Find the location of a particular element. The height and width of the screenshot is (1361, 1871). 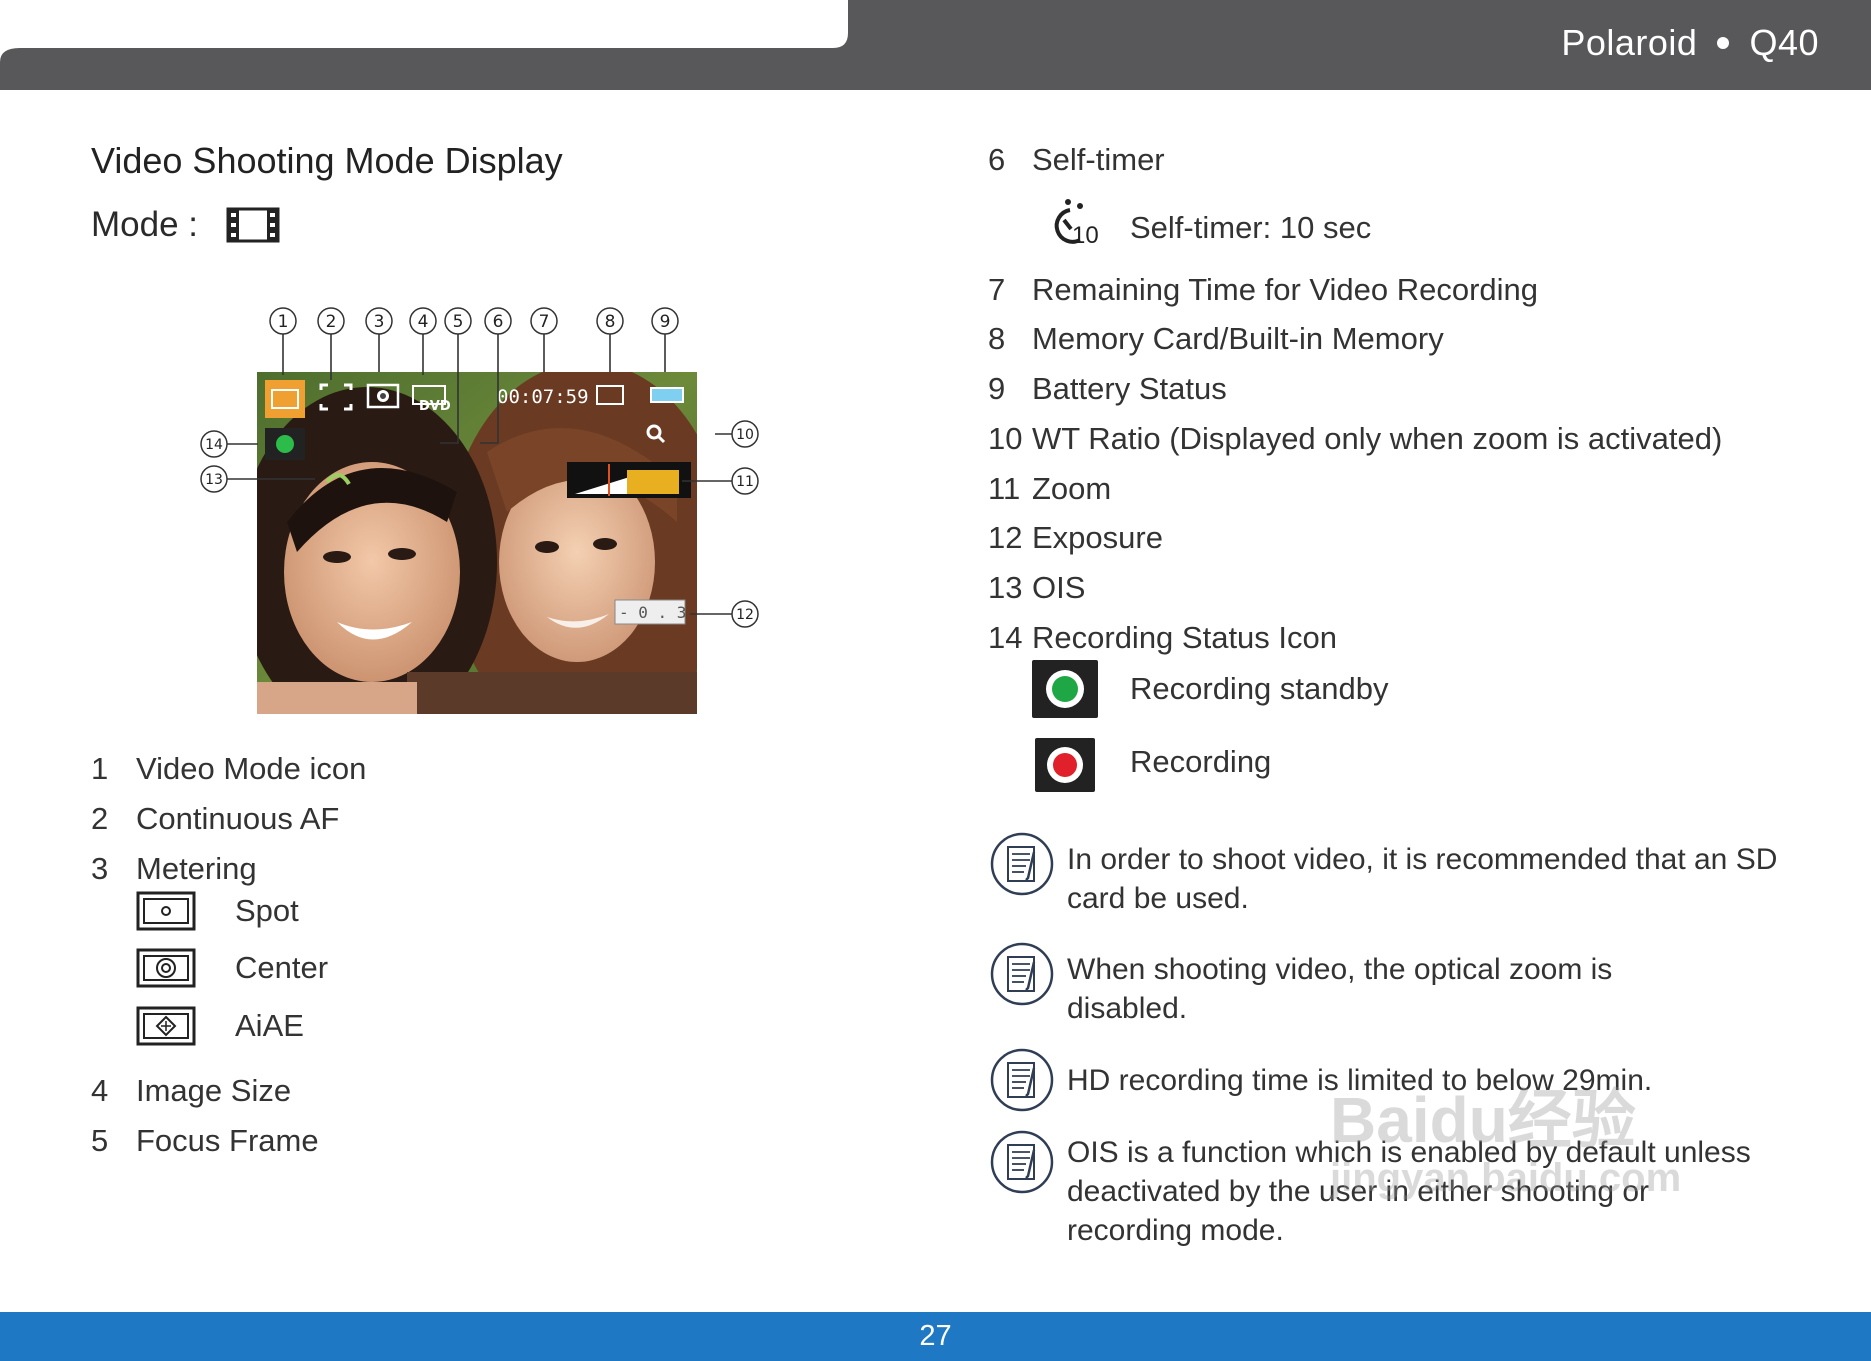

self-timer-label: Self-timer: 10 sec is located at coordinates (1251, 227).